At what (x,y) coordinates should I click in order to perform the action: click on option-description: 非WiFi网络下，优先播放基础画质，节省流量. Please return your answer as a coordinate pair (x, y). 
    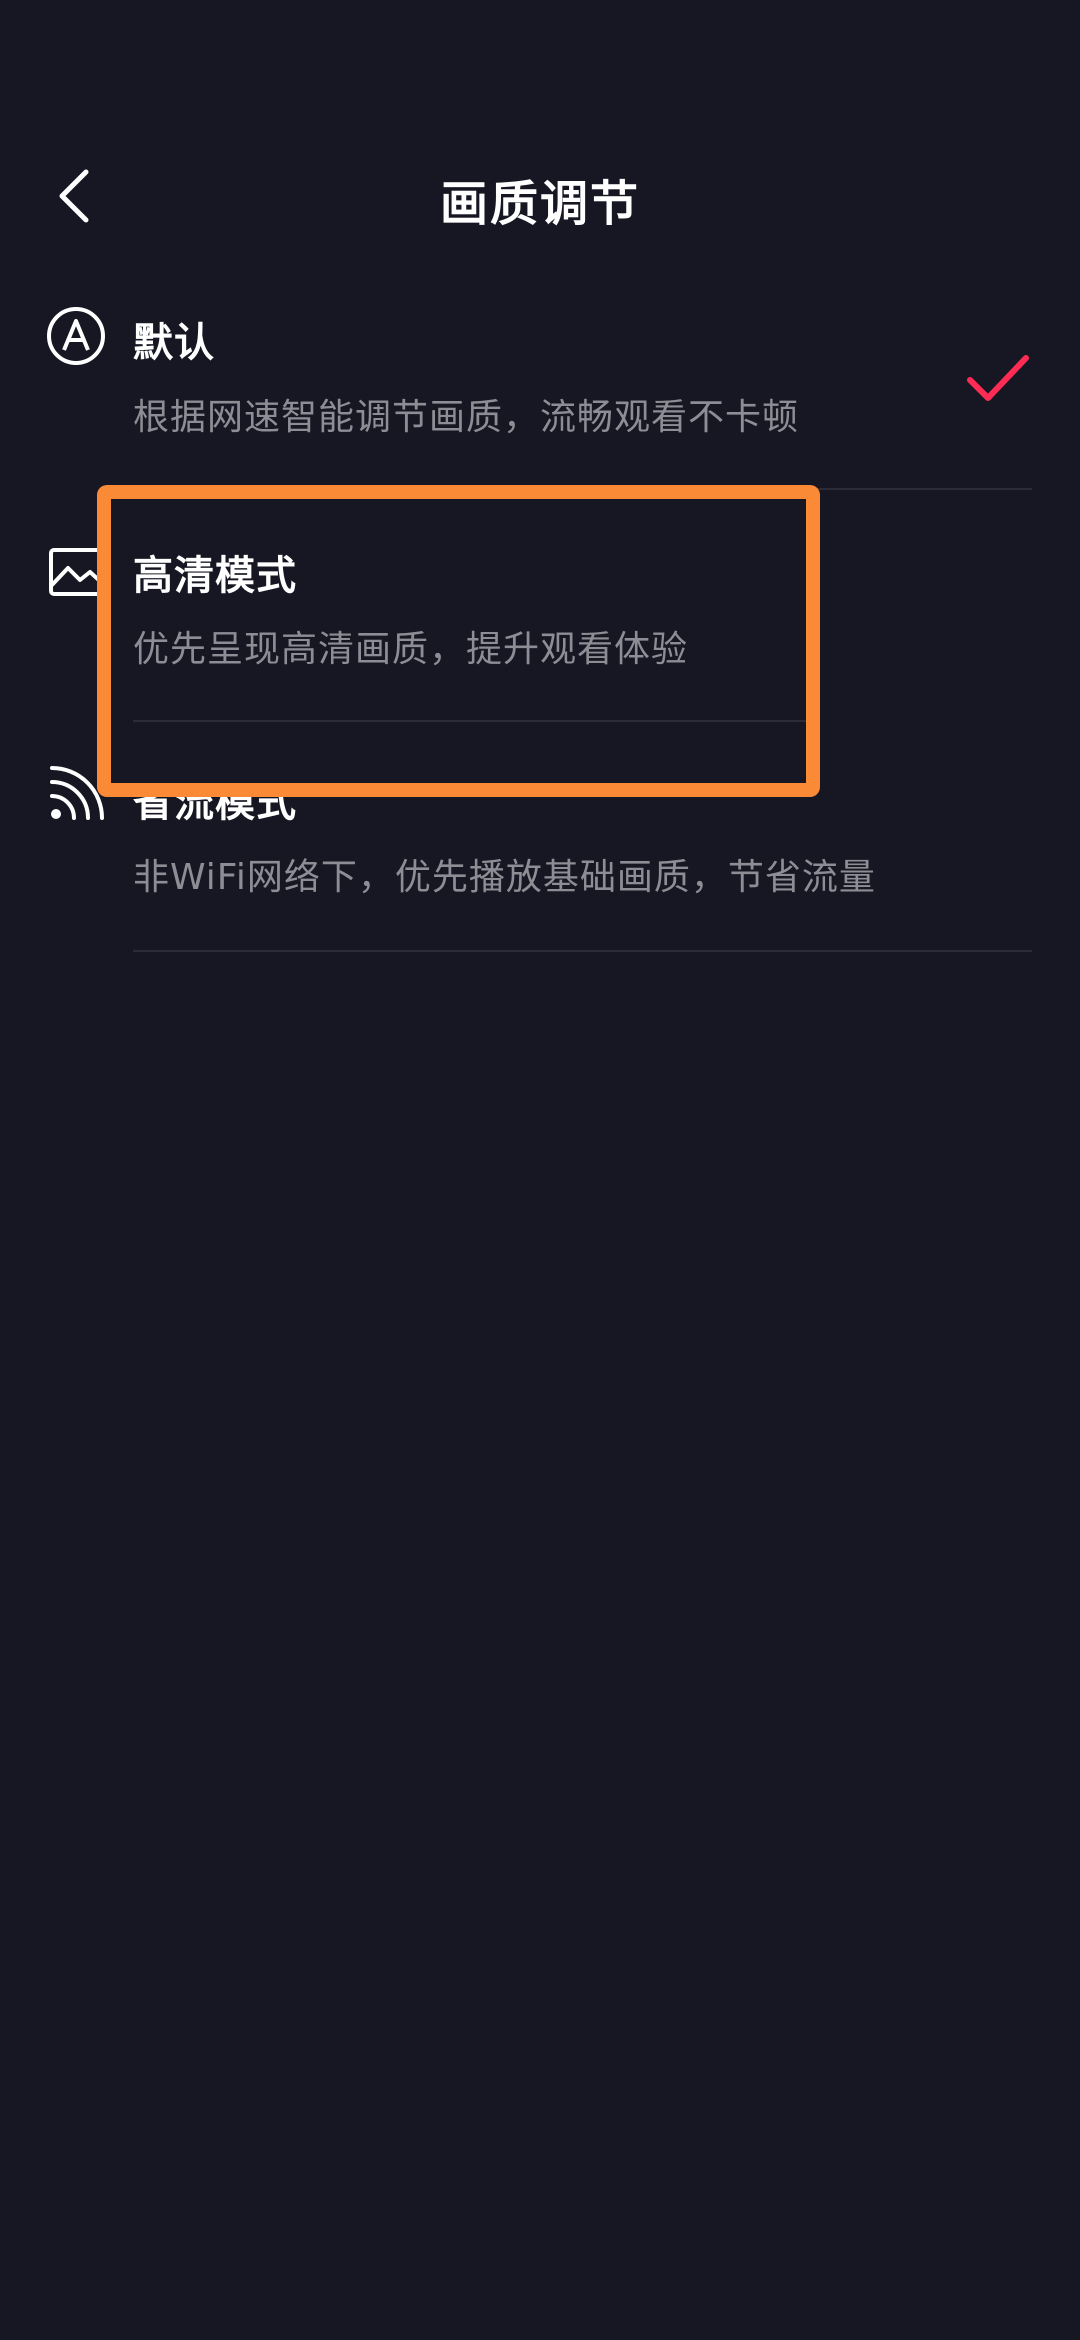
    Looking at the image, I should click on (504, 877).